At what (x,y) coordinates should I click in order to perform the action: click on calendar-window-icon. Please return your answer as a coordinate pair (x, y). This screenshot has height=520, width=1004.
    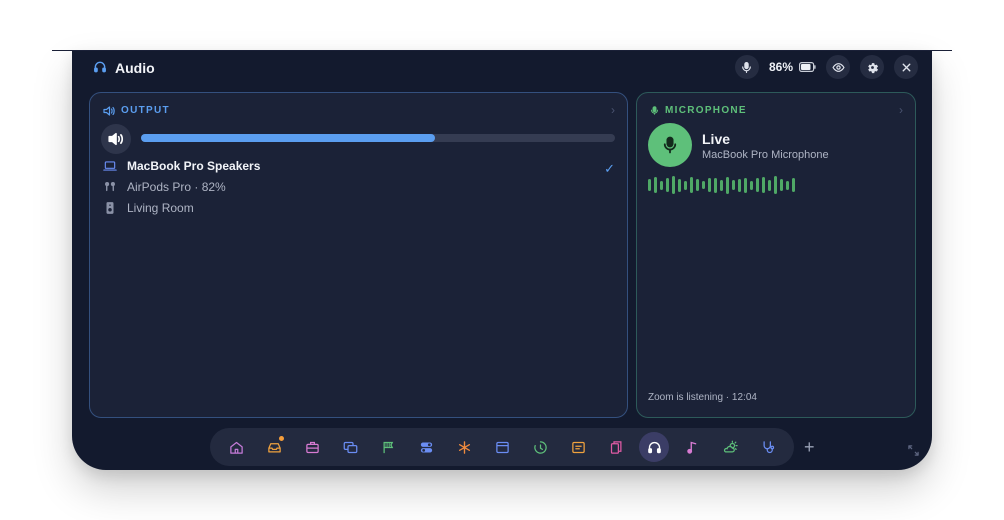
    Looking at the image, I should click on (502, 447).